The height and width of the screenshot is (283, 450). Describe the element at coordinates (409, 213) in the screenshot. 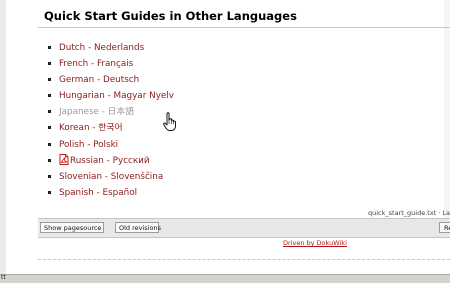

I see `file-info: quick_start_guide.txt · La` at that location.